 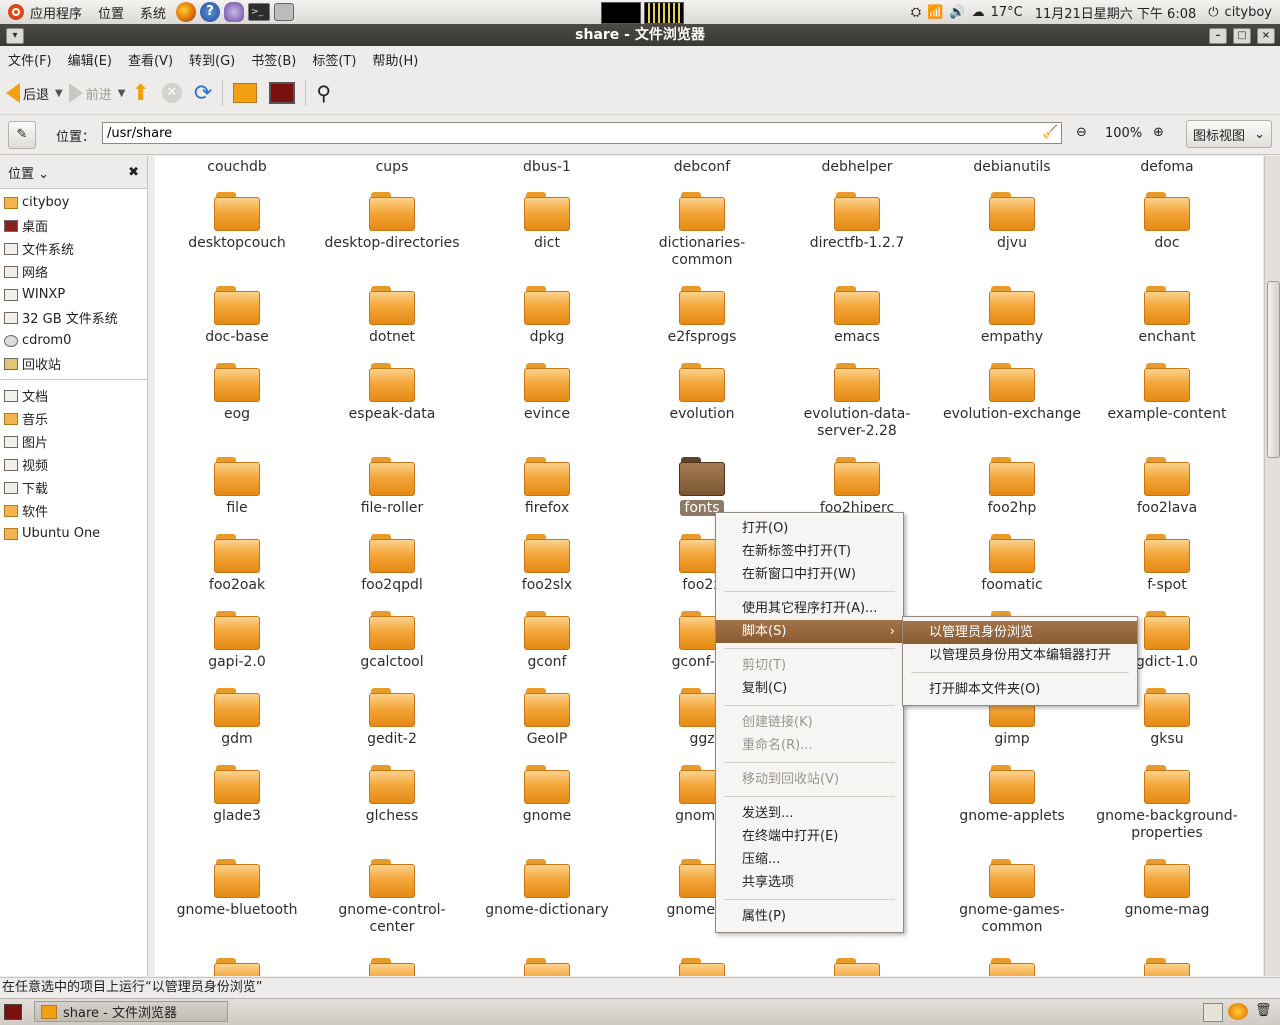 I want to click on sidebar-item-trash: 回收站, so click(x=73, y=363).